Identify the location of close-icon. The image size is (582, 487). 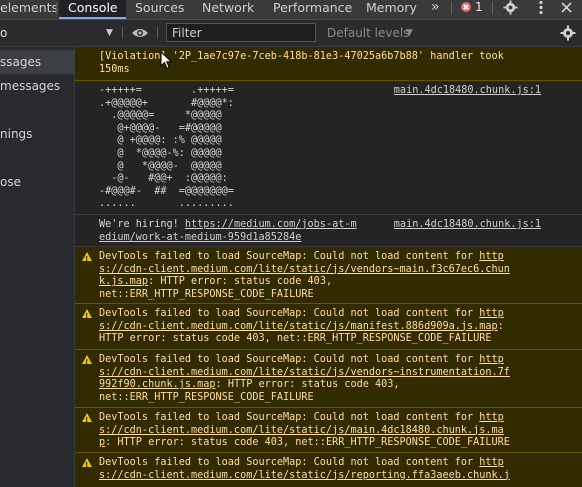
(566, 7).